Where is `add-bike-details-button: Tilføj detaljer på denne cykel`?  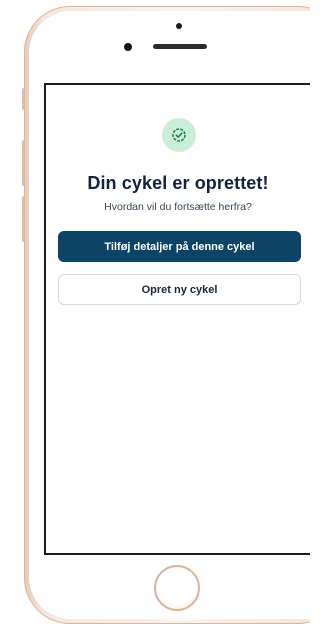 add-bike-details-button: Tilføj detaljer på denne cykel is located at coordinates (179, 246).